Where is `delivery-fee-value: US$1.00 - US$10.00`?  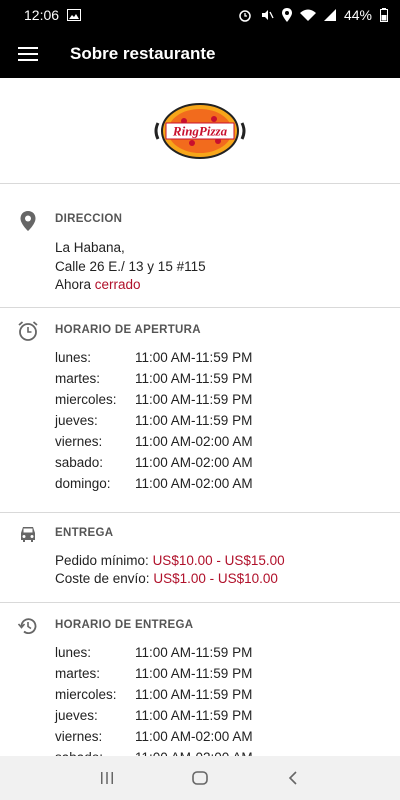
delivery-fee-value: US$1.00 - US$10.00 is located at coordinates (215, 578).